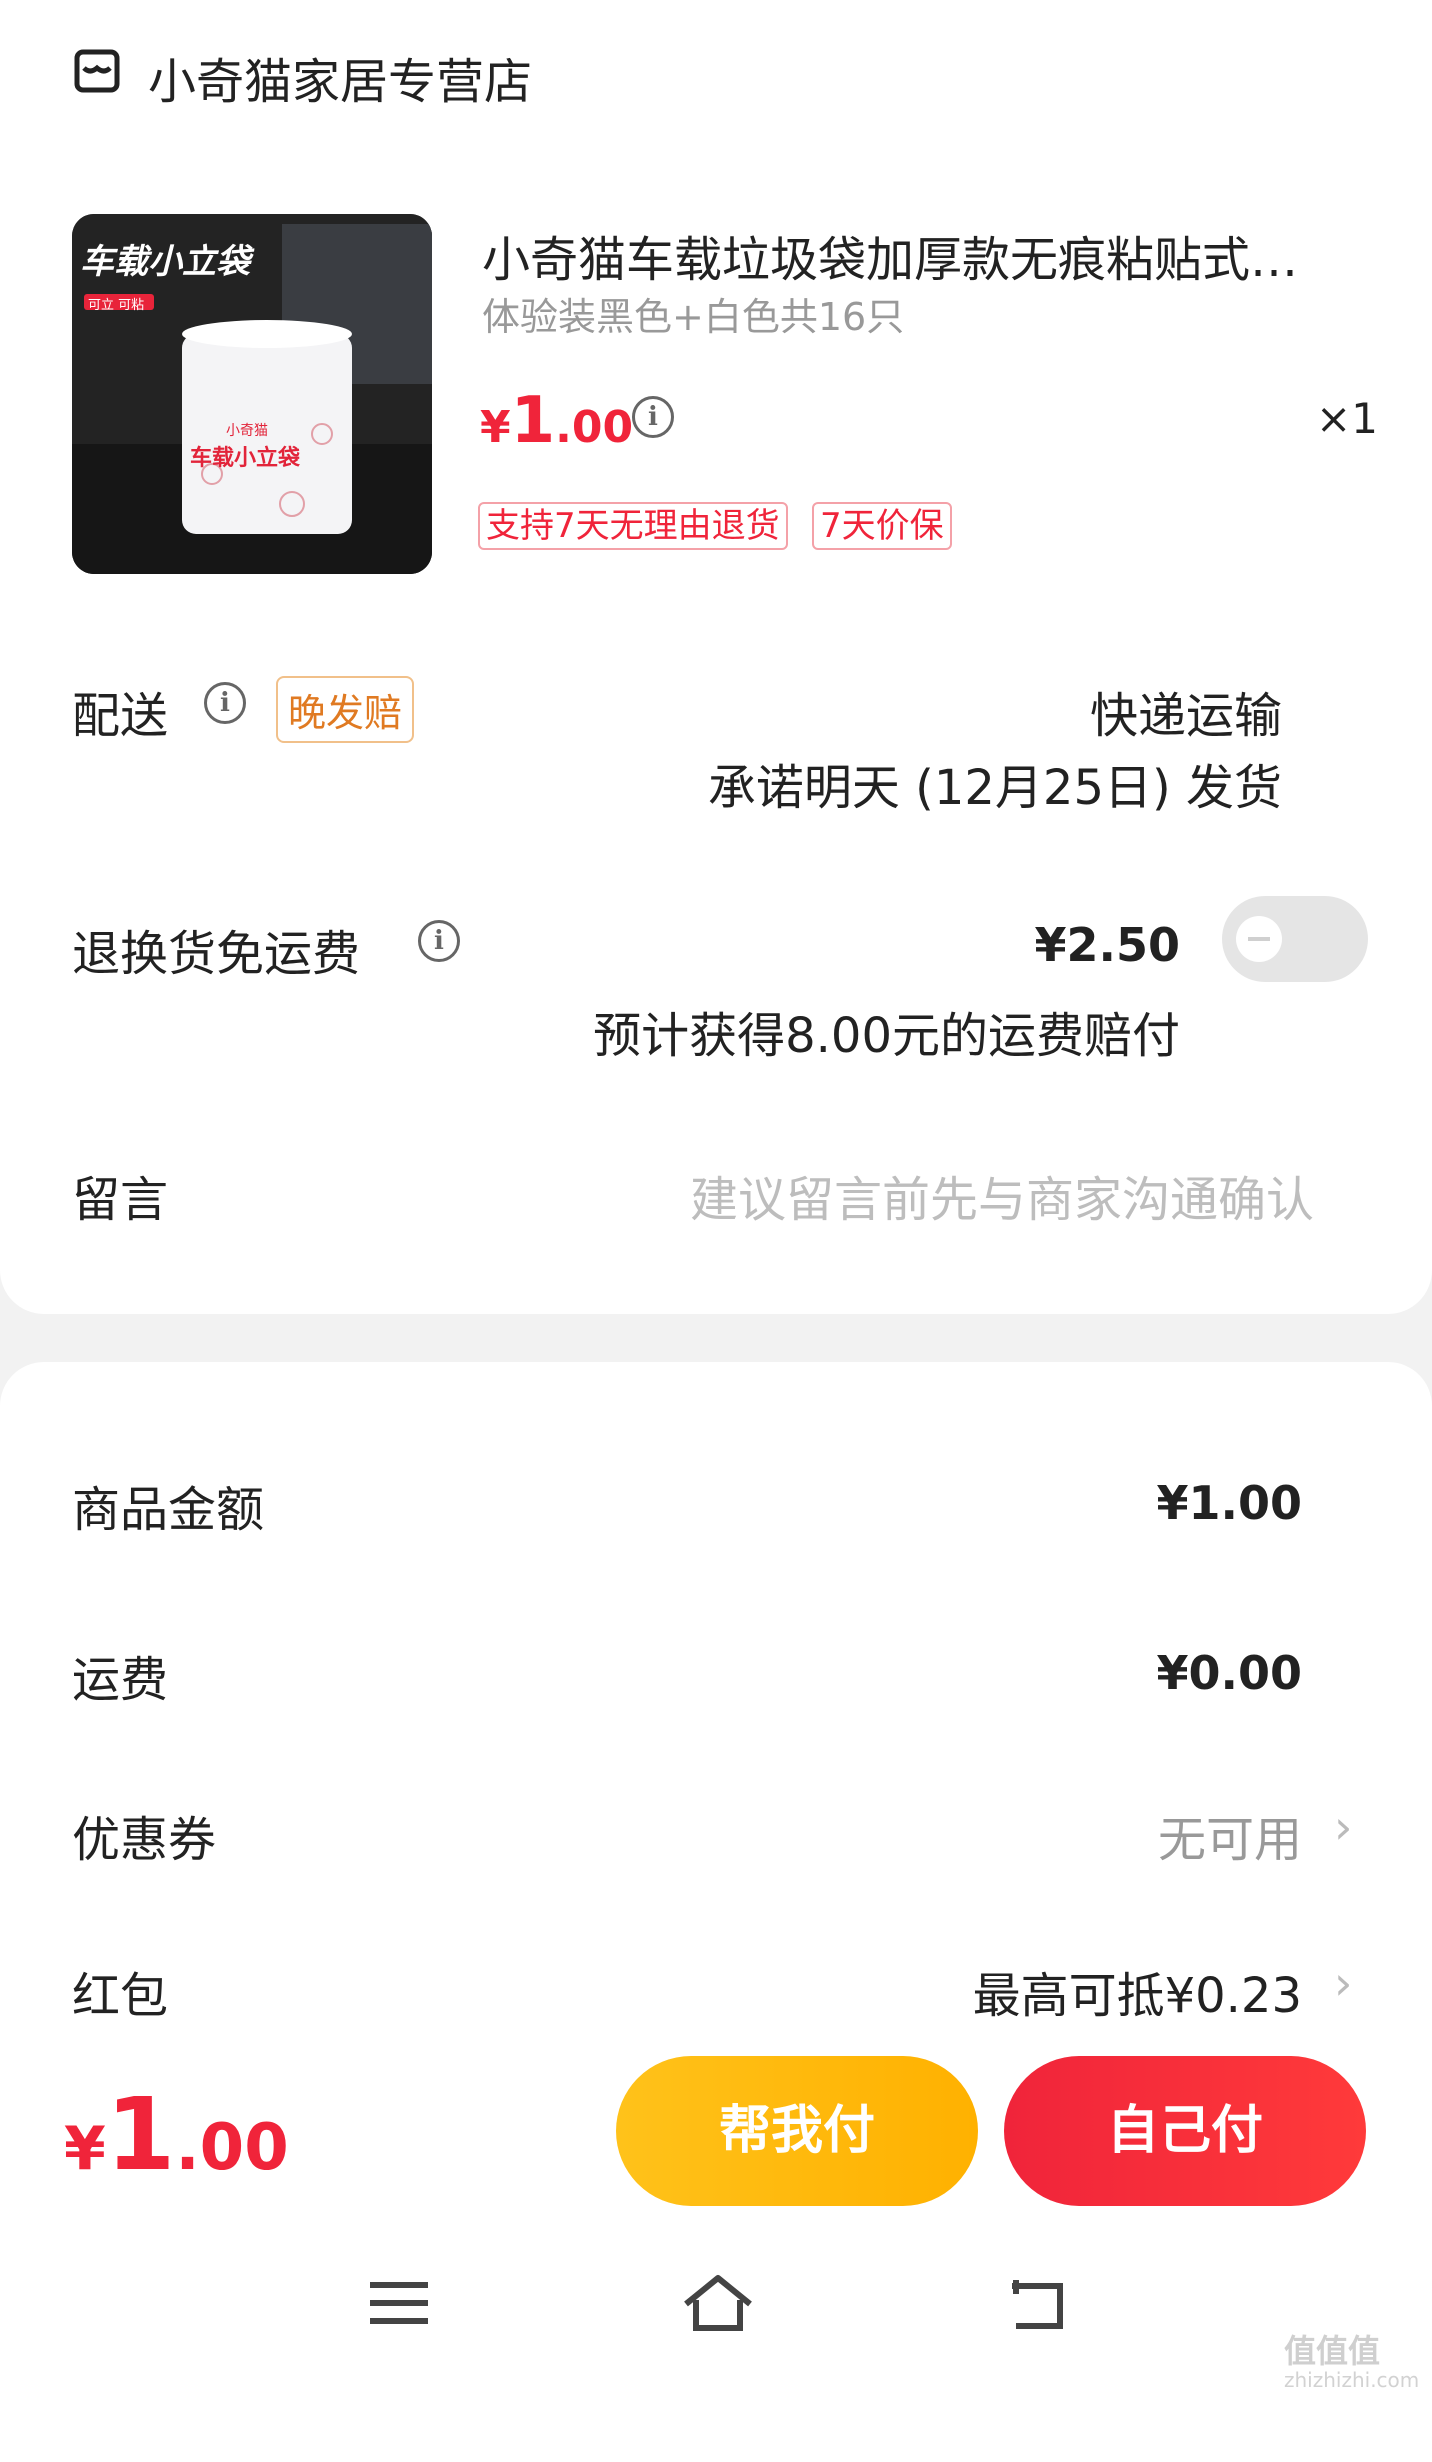 The image size is (1432, 2462). What do you see at coordinates (116, 305) in the screenshot?
I see `image-badge: 可立 可粘` at bounding box center [116, 305].